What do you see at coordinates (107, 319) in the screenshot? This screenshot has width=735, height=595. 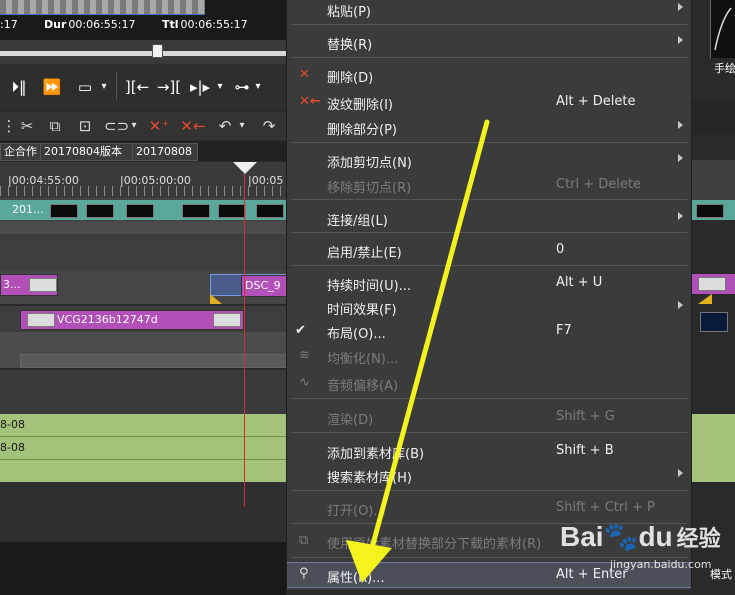 I see `clip-label: VCG2136b12747d` at bounding box center [107, 319].